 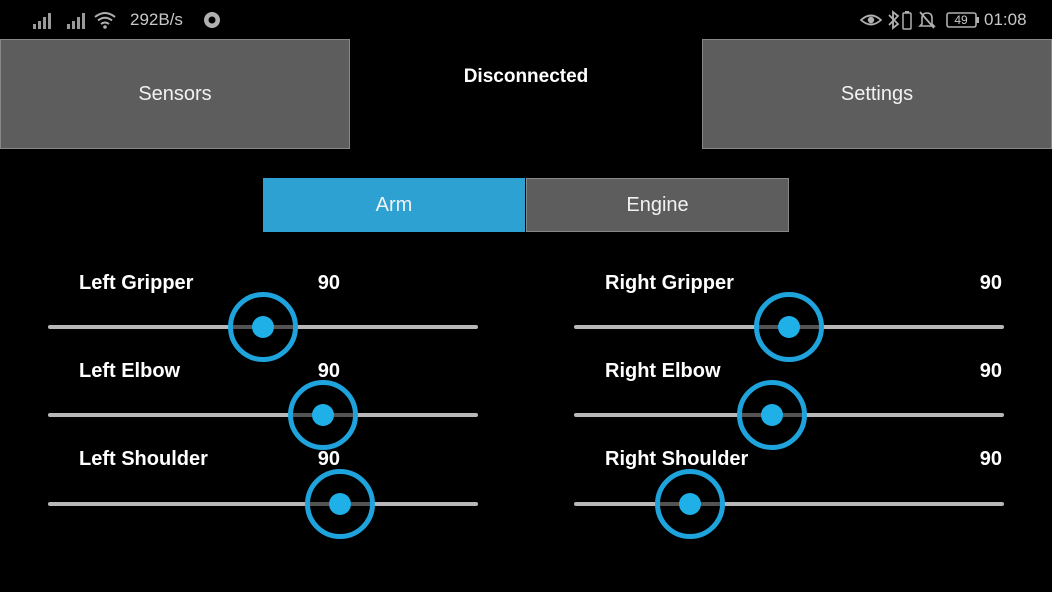 I want to click on sensors-button: Sensors, so click(x=175, y=94).